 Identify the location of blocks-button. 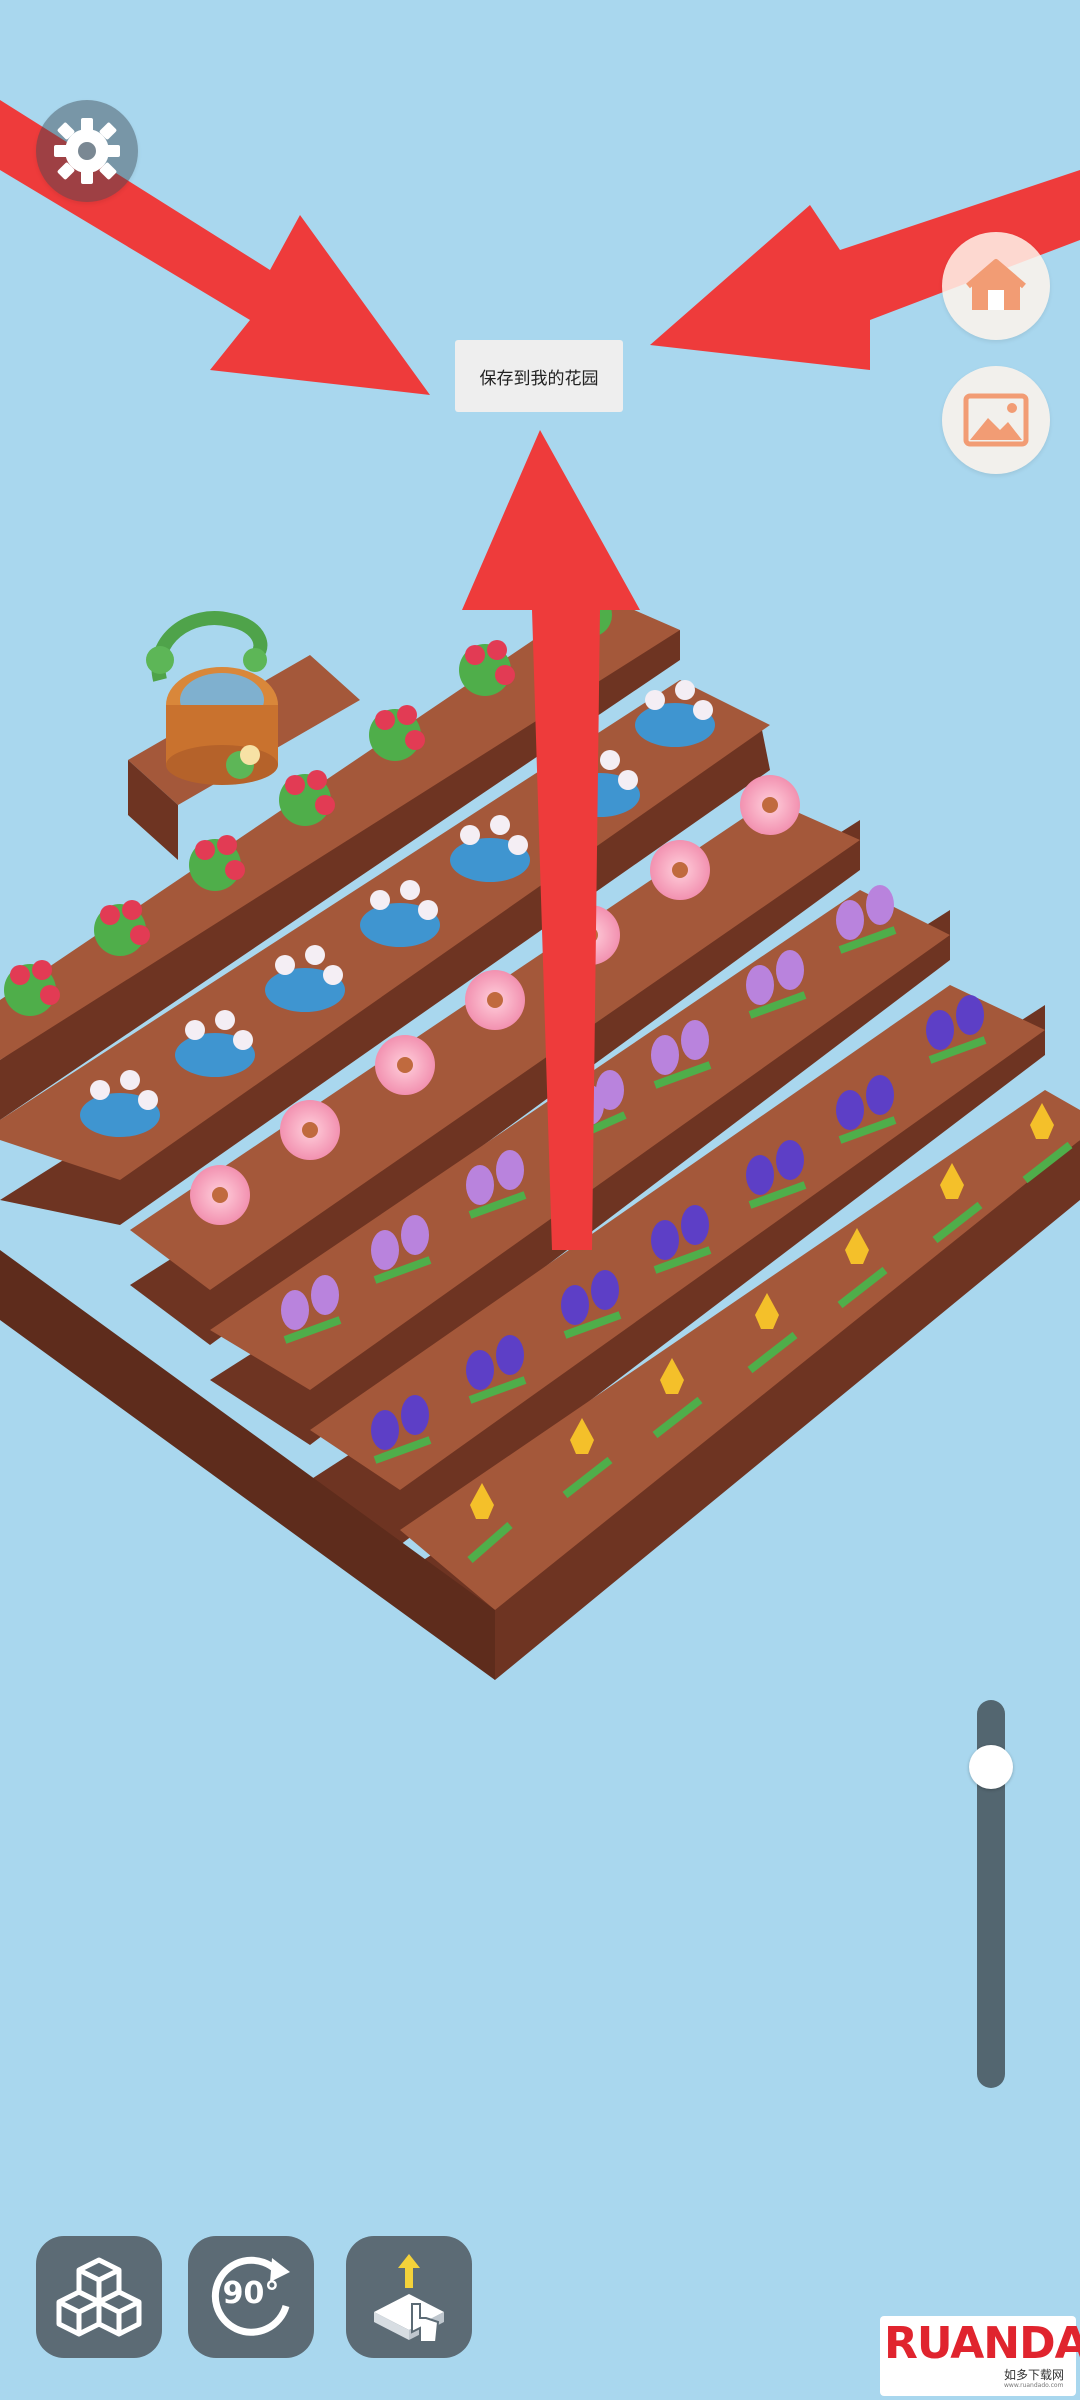
(99, 2297).